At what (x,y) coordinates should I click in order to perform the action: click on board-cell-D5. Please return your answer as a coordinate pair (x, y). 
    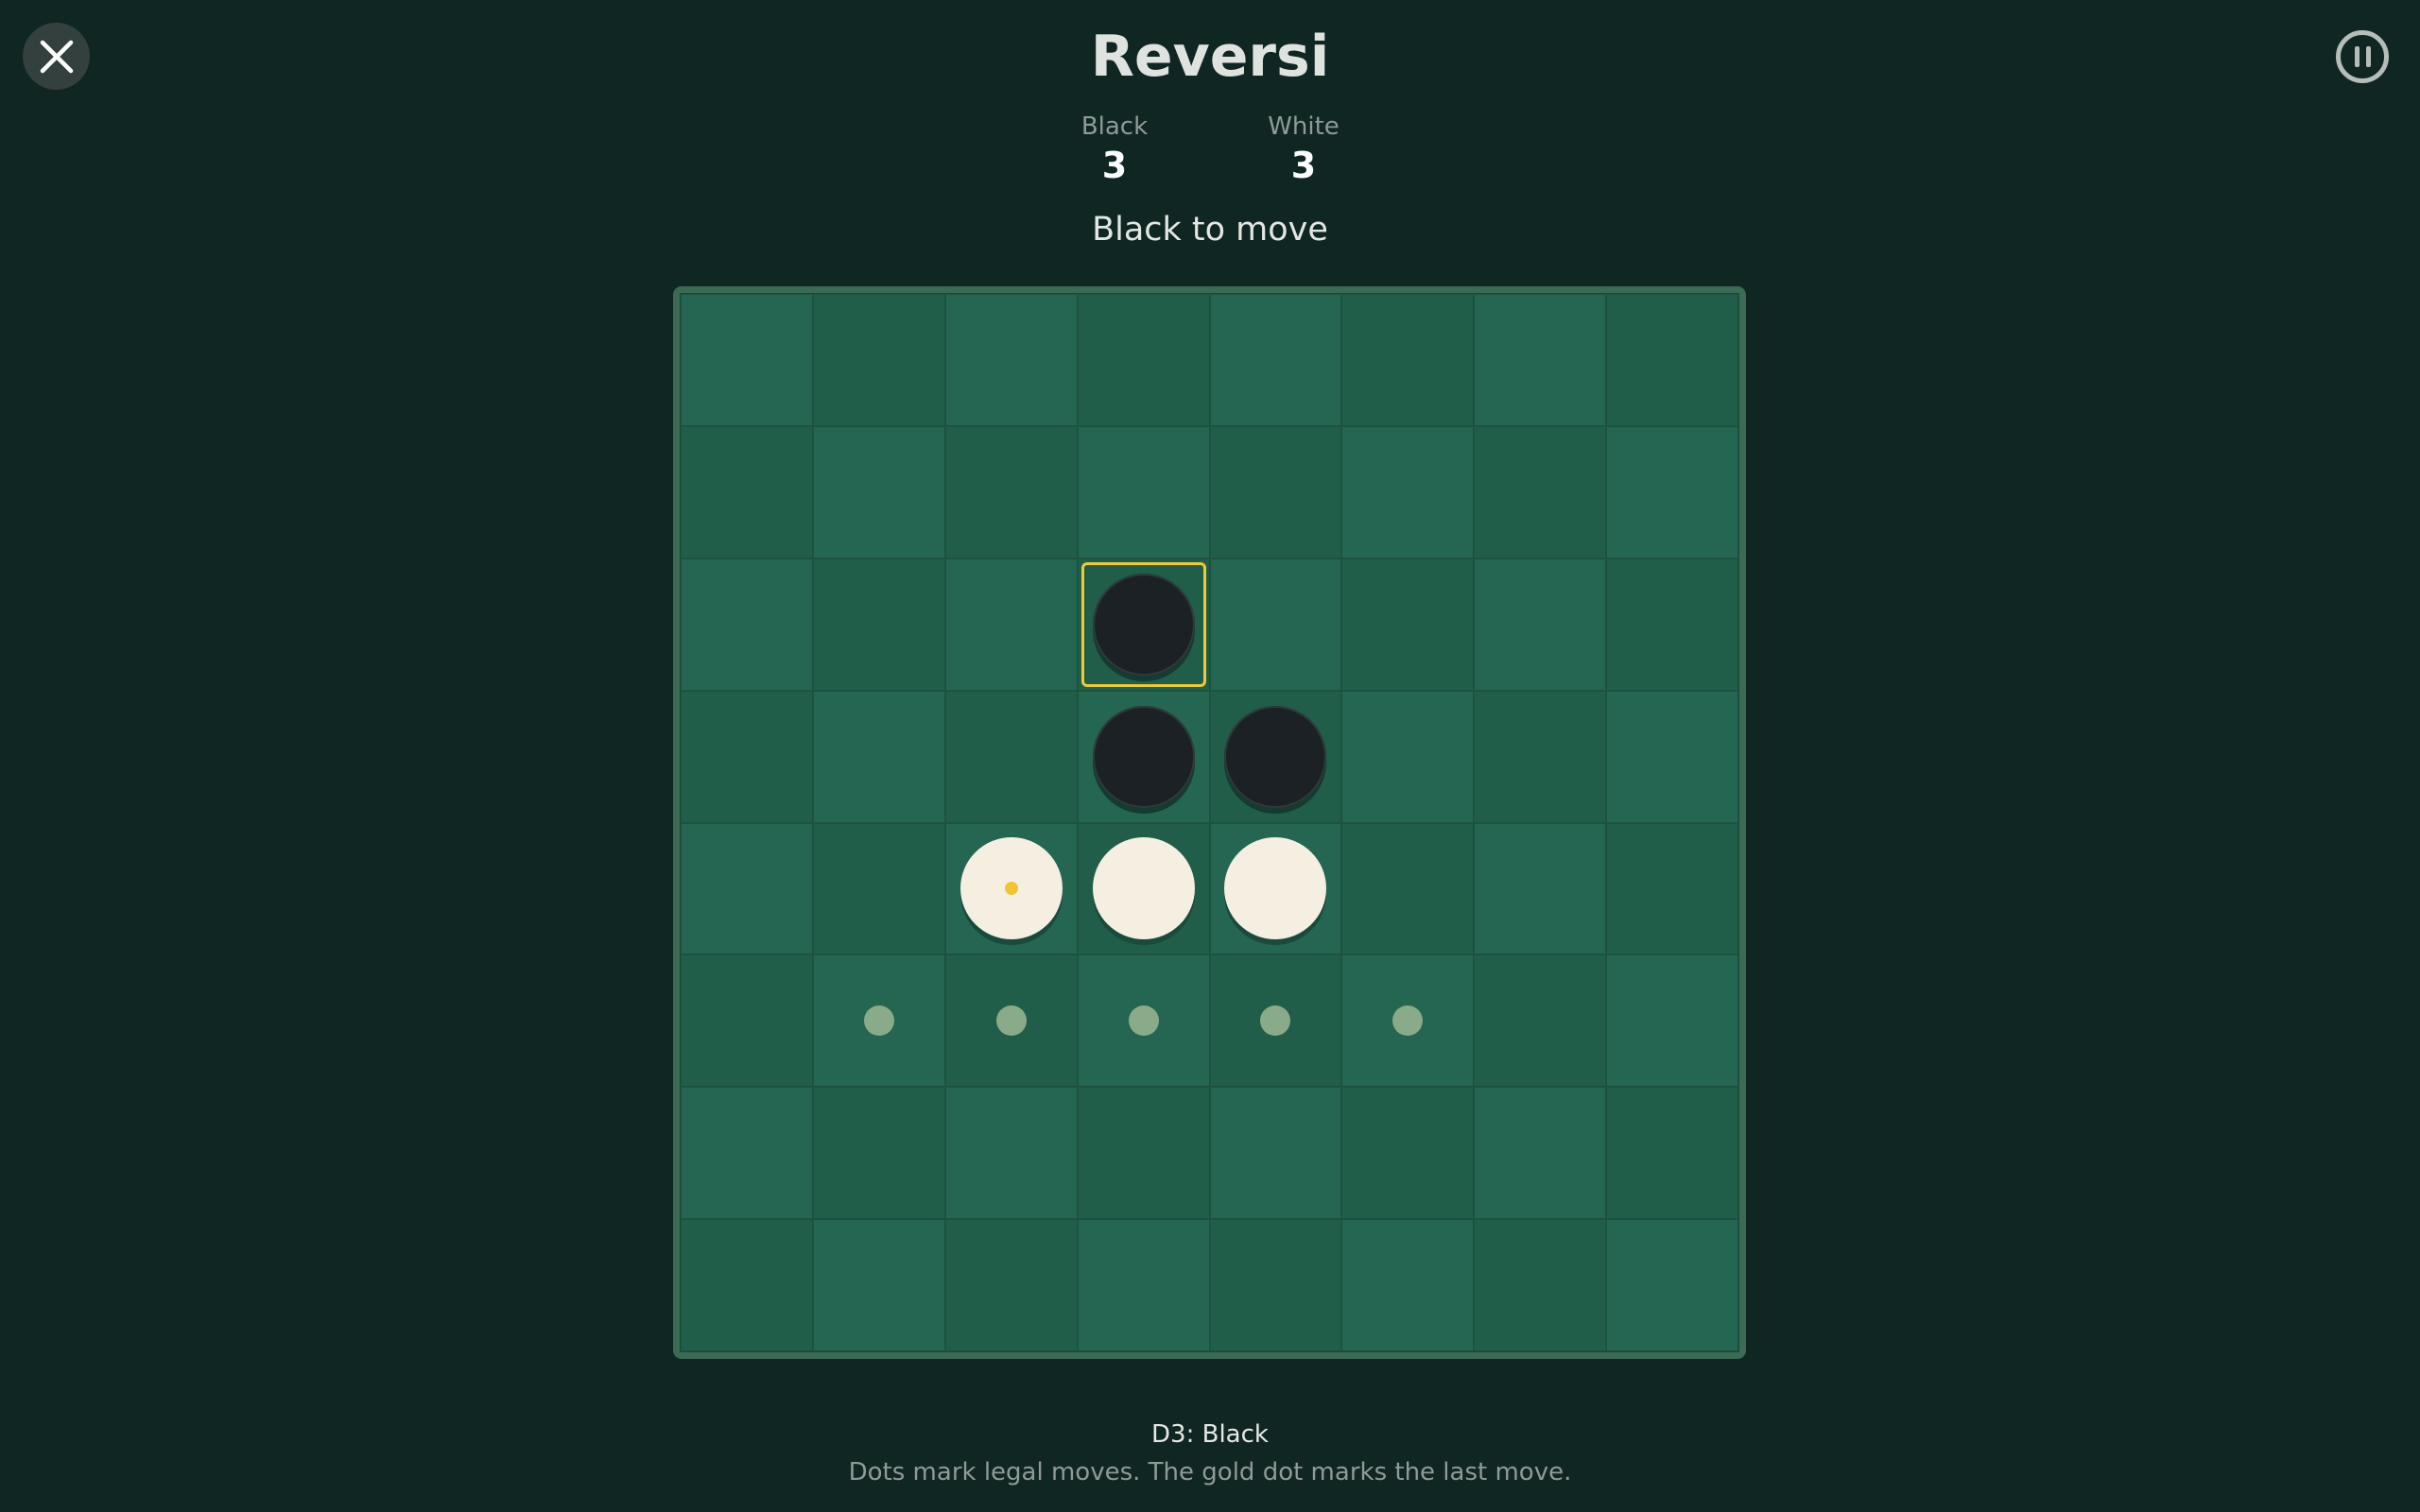
    Looking at the image, I should click on (1143, 888).